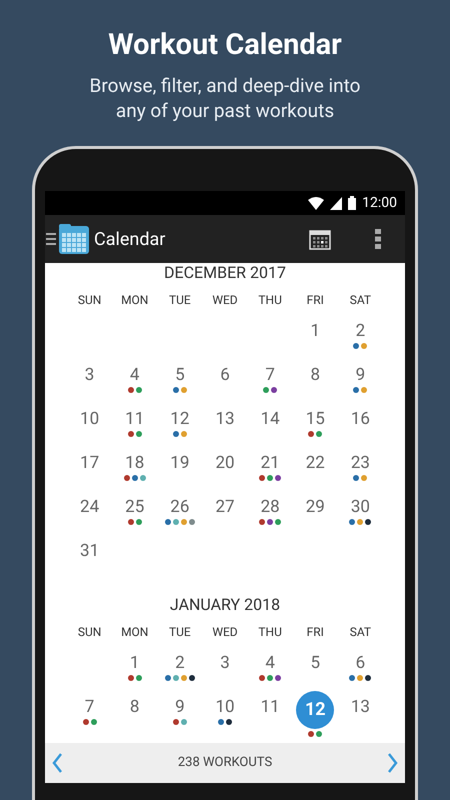 The image size is (450, 800). What do you see at coordinates (225, 98) in the screenshot?
I see `subheadline: Browse, filter, and deep-dive into any of your past workouts` at bounding box center [225, 98].